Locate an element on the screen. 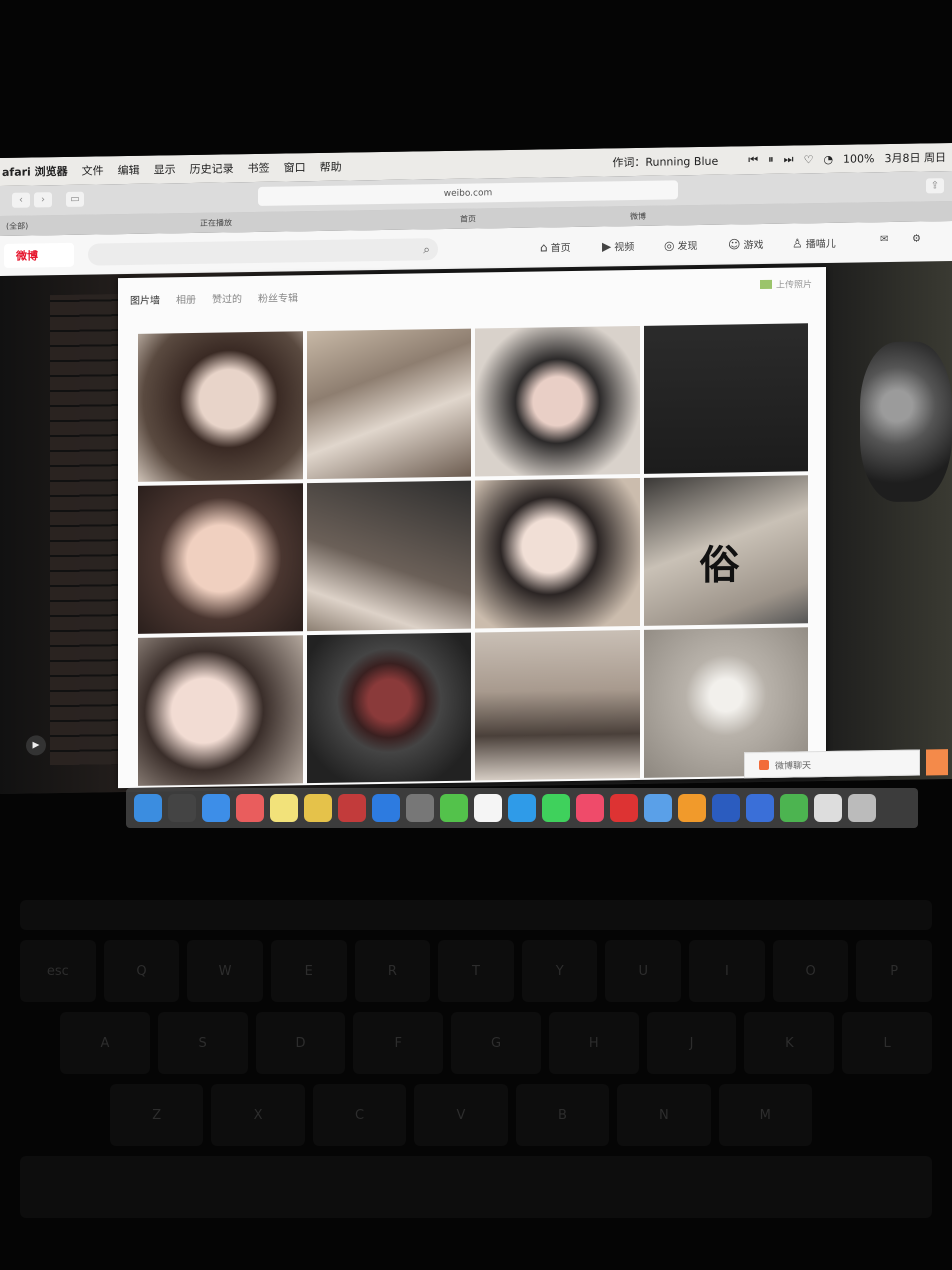 This screenshot has width=952, height=1270. url-text: weibo.com is located at coordinates (468, 193).